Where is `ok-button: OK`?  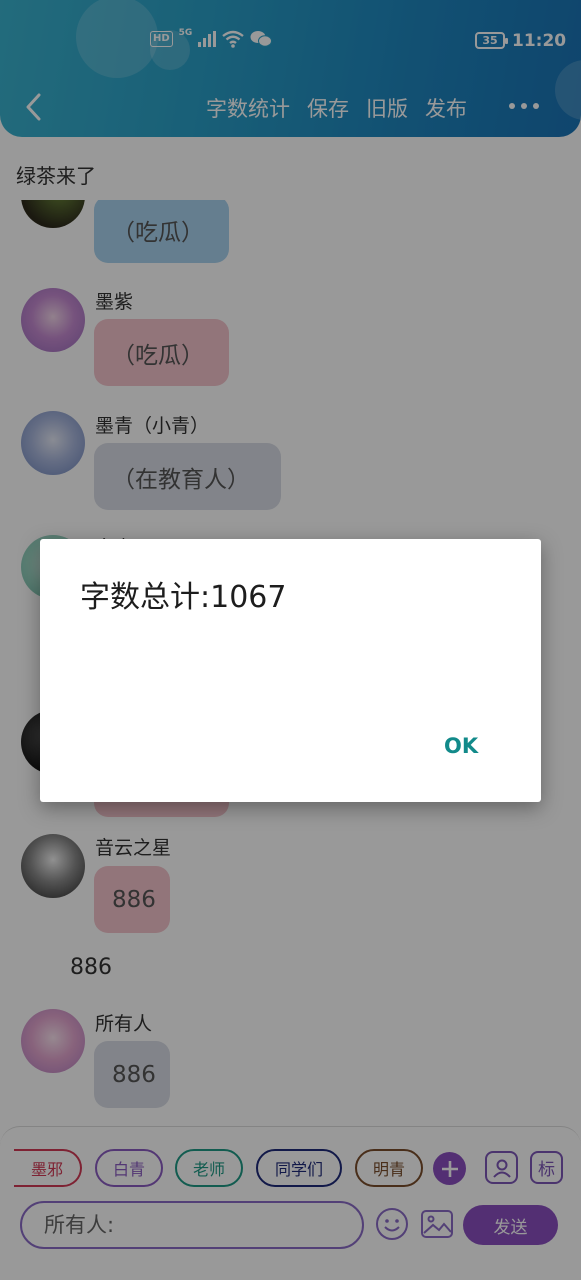 ok-button: OK is located at coordinates (461, 746).